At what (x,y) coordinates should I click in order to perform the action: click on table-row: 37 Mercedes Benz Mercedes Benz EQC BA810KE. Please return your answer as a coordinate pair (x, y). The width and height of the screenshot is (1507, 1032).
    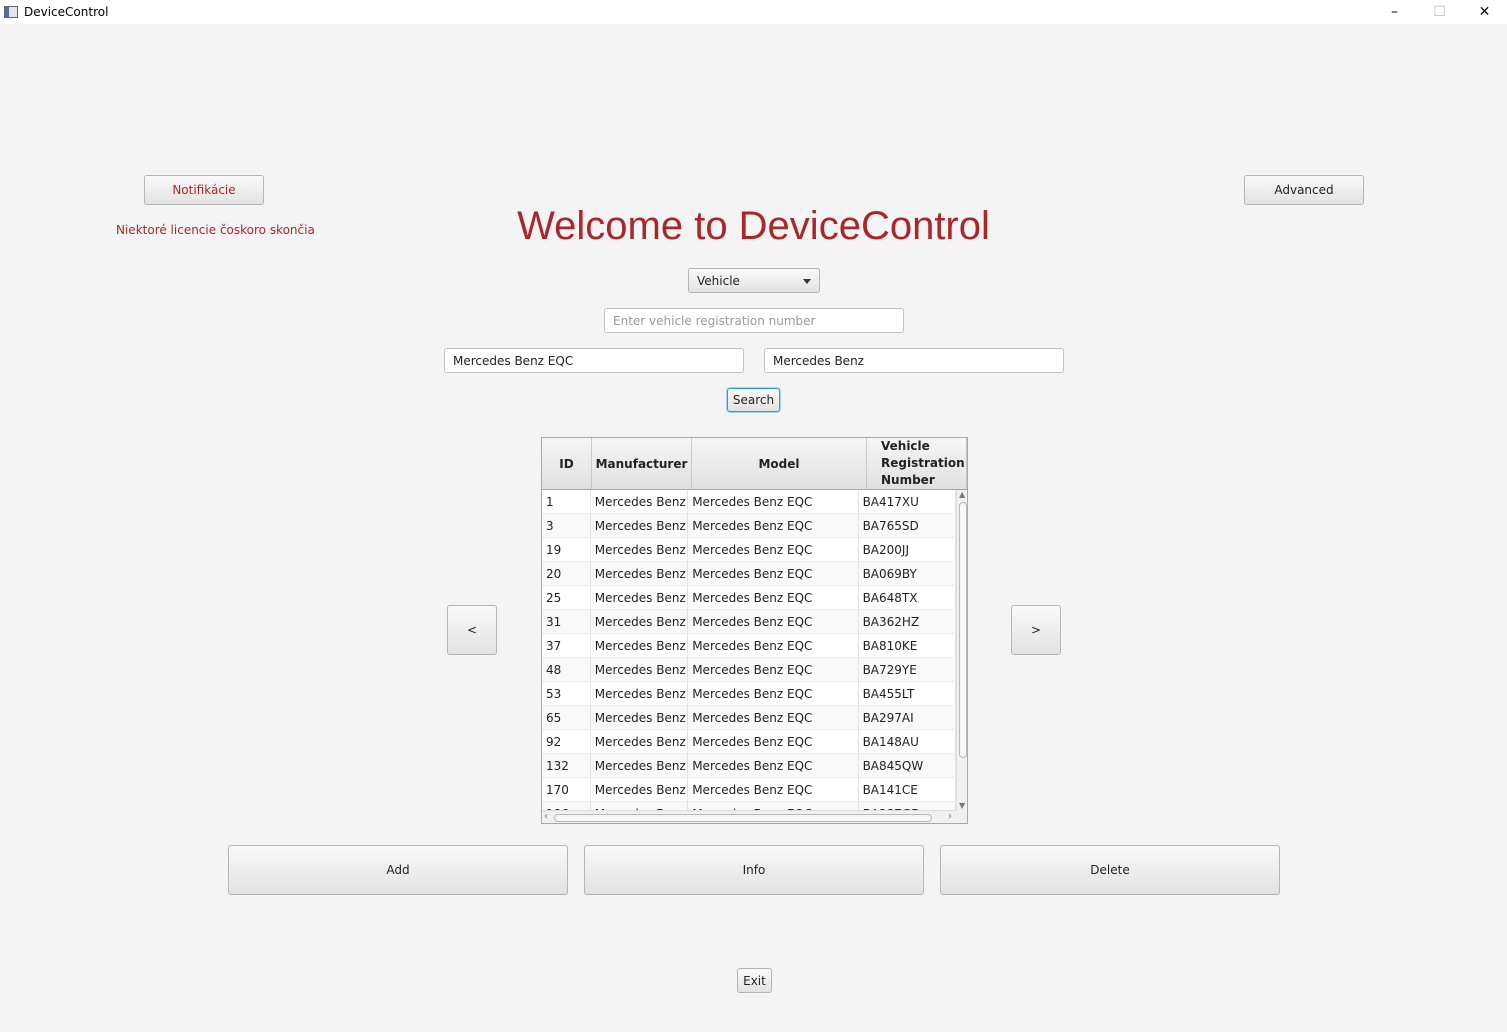
    Looking at the image, I should click on (749, 646).